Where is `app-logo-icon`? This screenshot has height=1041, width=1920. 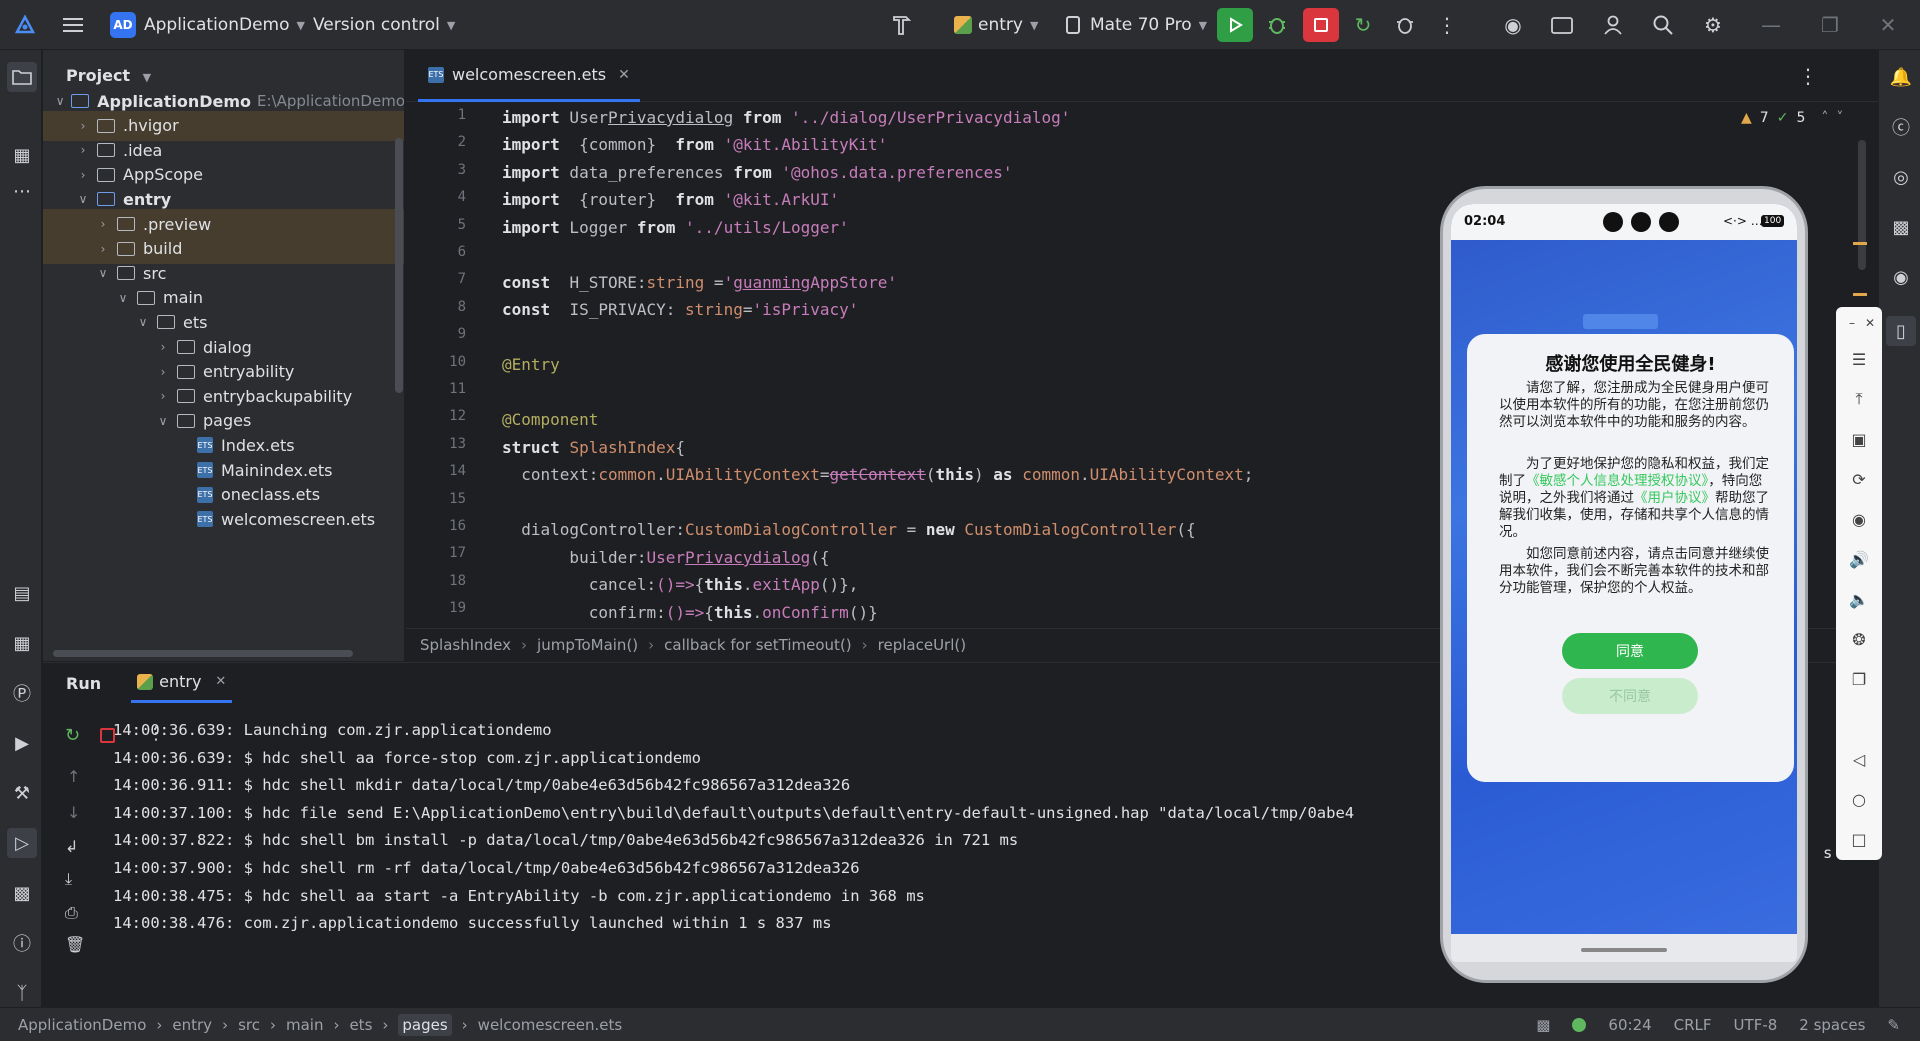 app-logo-icon is located at coordinates (25, 25).